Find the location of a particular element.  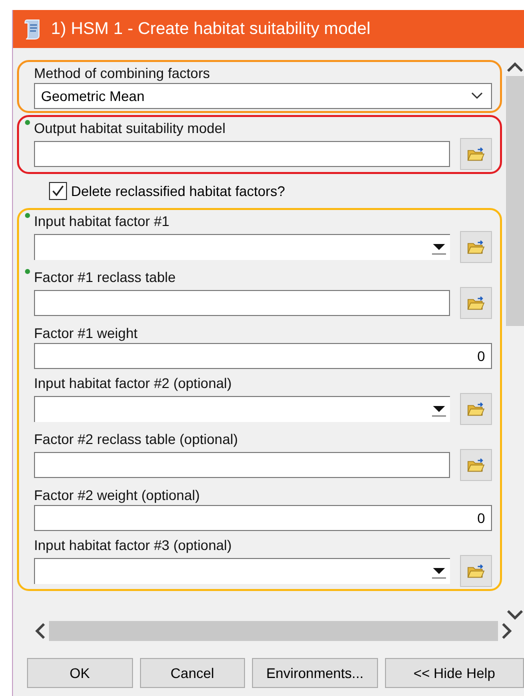

scroll-right-icon is located at coordinates (507, 631).